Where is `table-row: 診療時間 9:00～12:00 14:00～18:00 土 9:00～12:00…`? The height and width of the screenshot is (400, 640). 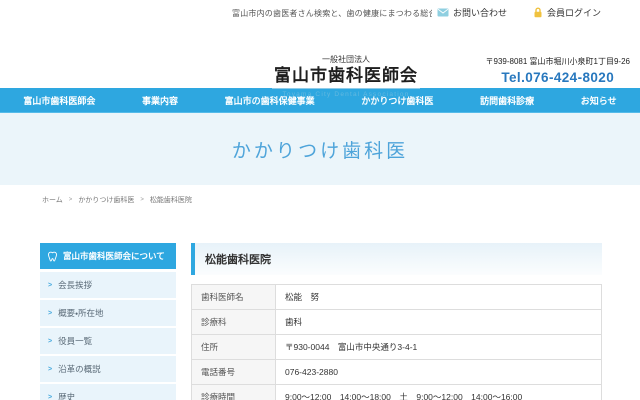 table-row: 診療時間 9:00～12:00 14:00～18:00 土 9:00～12:00… is located at coordinates (396, 392).